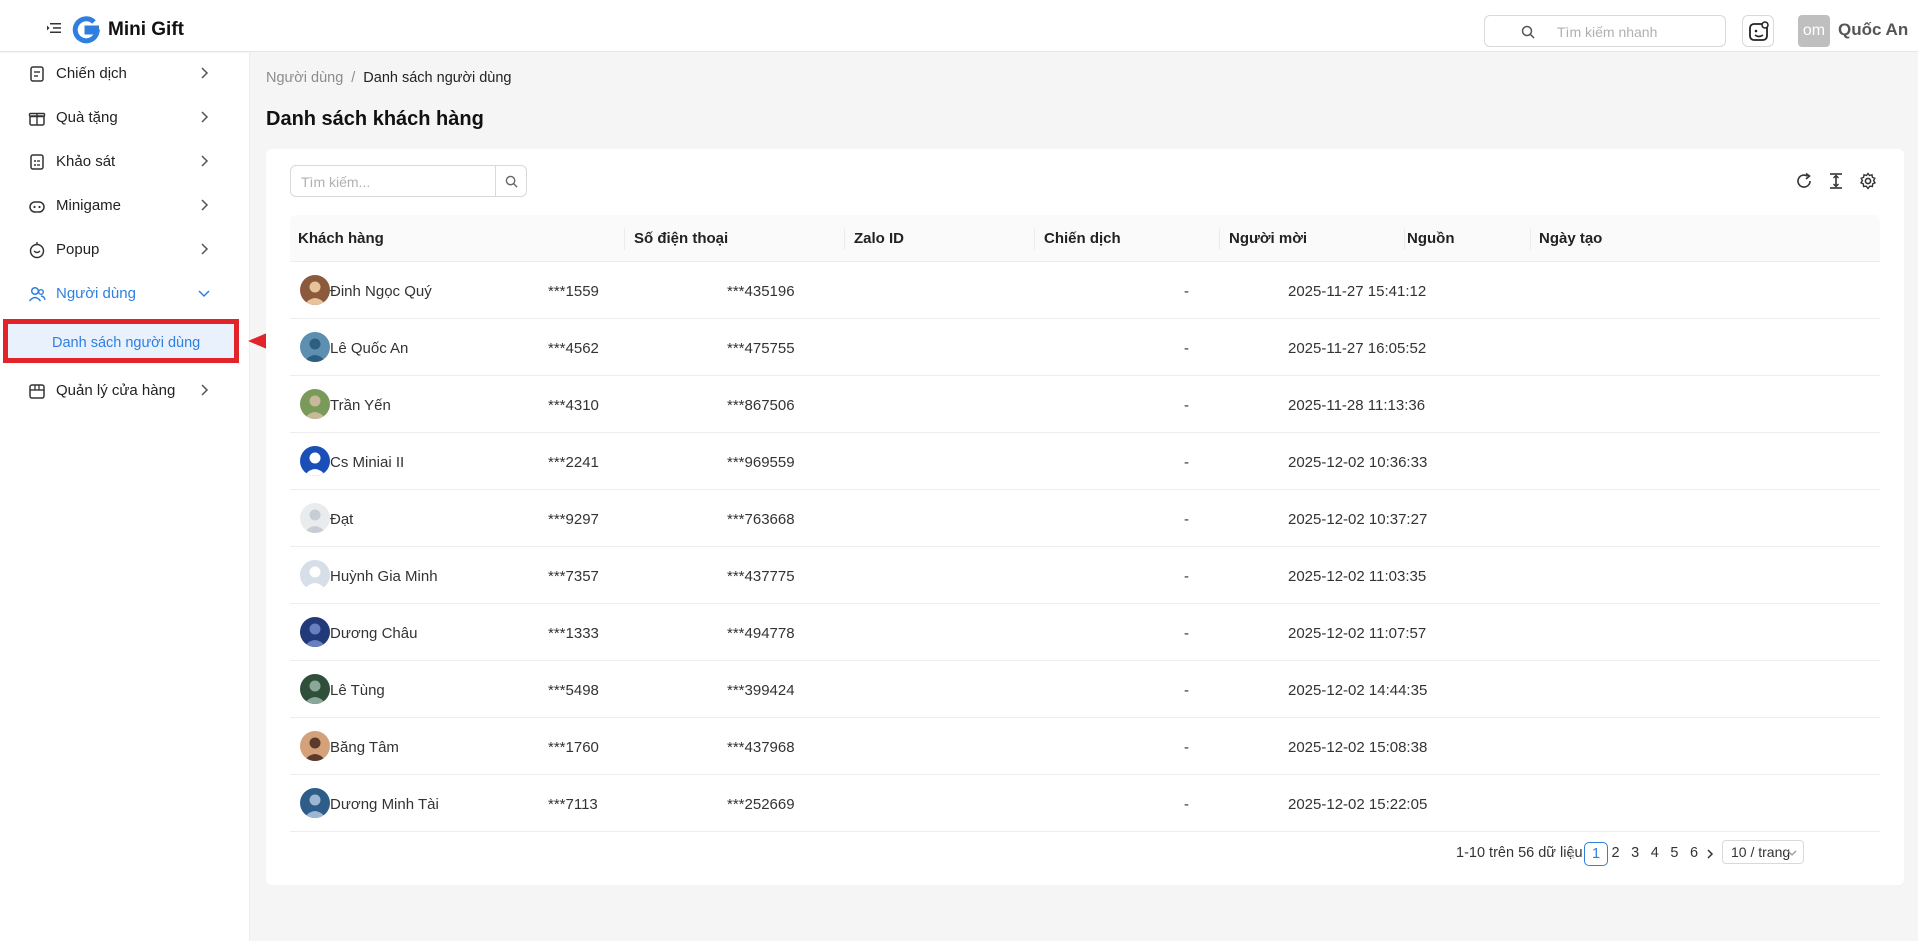 Image resolution: width=1918 pixels, height=941 pixels. What do you see at coordinates (1637, 32) in the screenshot?
I see `quick-search-input` at bounding box center [1637, 32].